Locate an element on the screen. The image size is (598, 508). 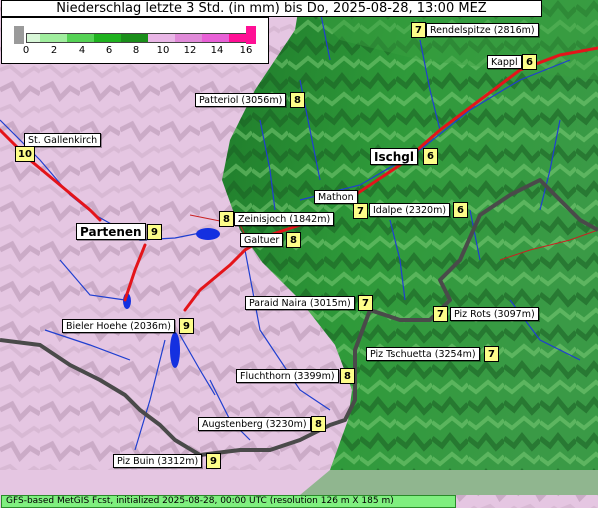
legend-tick: 6 is located at coordinates (109, 50).